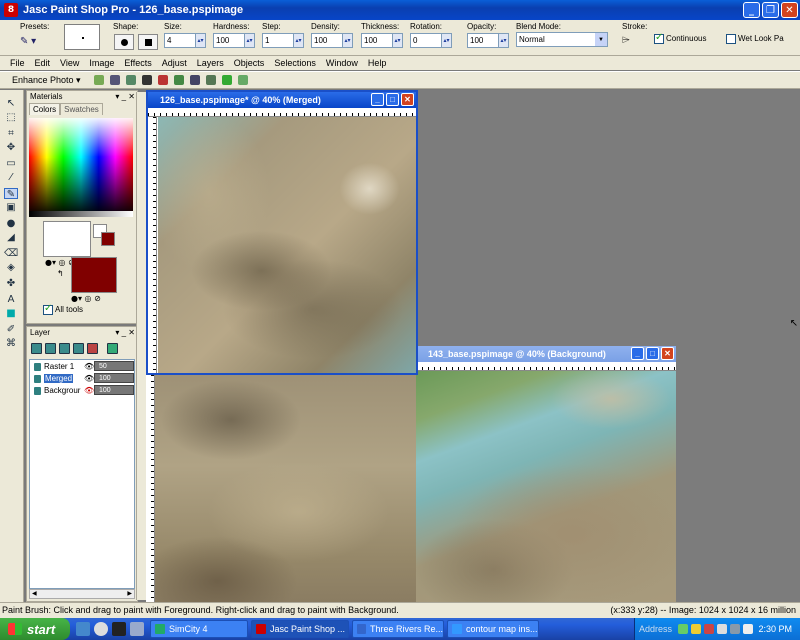  I want to click on clarify-icon, so click(114, 80).